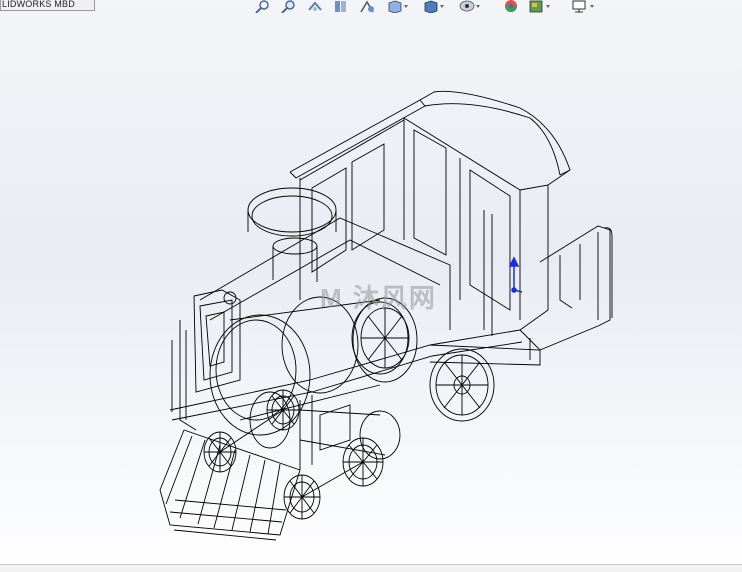 The height and width of the screenshot is (572, 742). What do you see at coordinates (582, 6) in the screenshot?
I see `view-settings-icon` at bounding box center [582, 6].